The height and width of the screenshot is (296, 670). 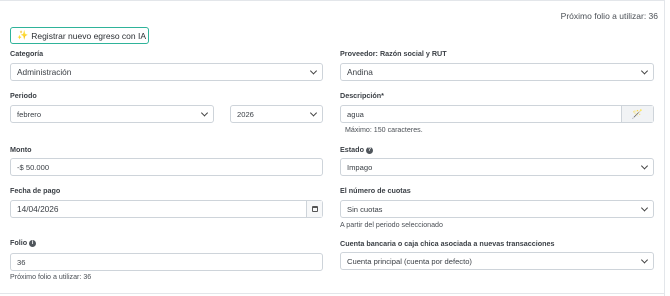 What do you see at coordinates (497, 209) in the screenshot?
I see `cuotas-select: Sin cuotas` at bounding box center [497, 209].